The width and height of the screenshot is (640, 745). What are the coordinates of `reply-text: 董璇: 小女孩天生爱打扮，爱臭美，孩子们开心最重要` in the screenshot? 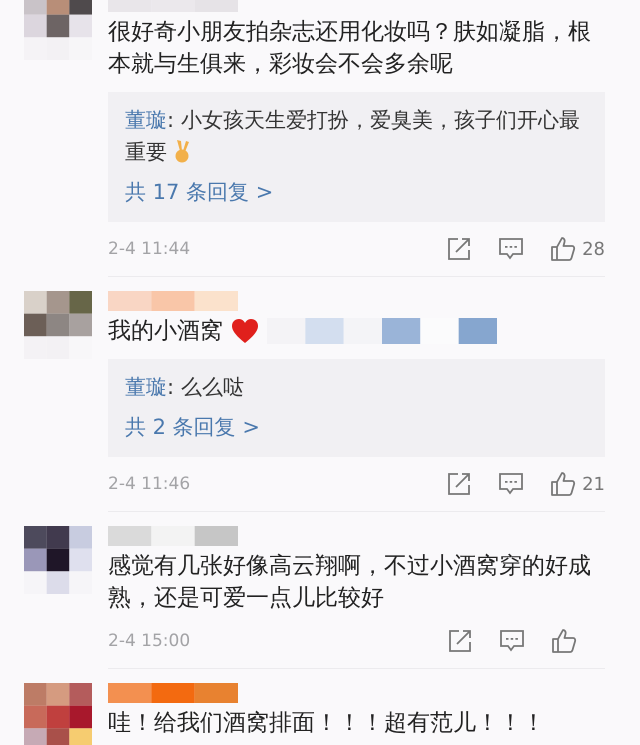 It's located at (353, 136).